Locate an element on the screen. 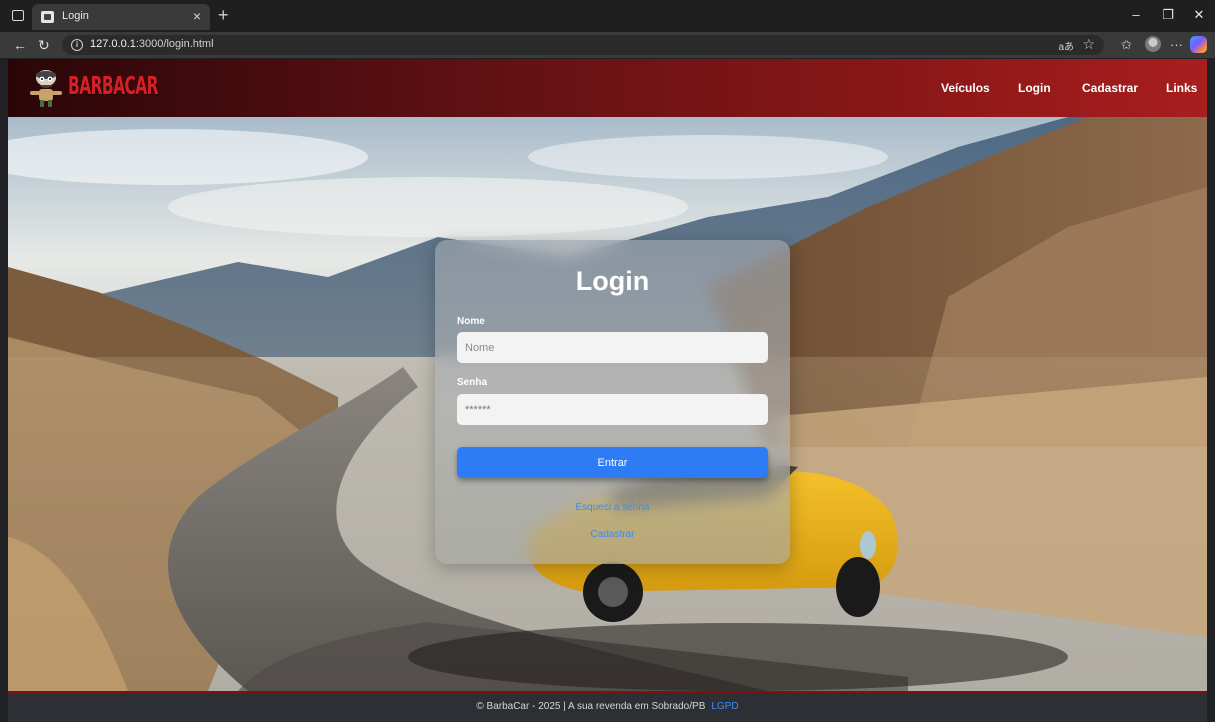 The width and height of the screenshot is (1215, 722). profile-avatar-icon is located at coordinates (1153, 44).